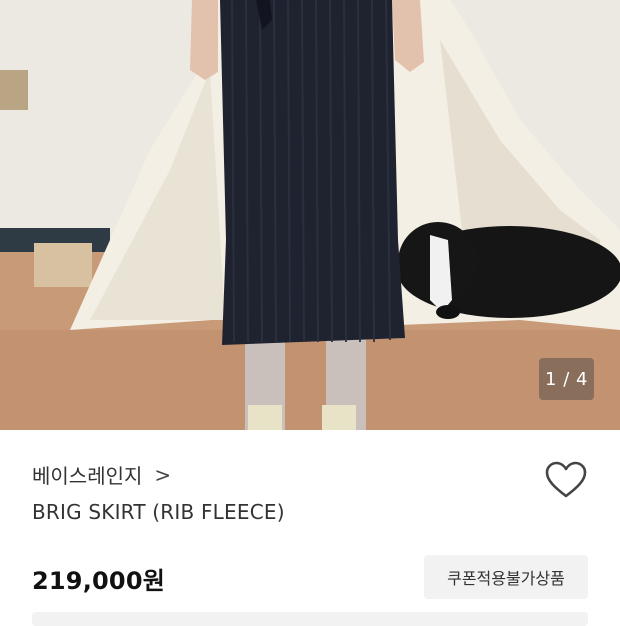 Image resolution: width=620 pixels, height=626 pixels. Describe the element at coordinates (310, 619) in the screenshot. I see `next-section-bar` at that location.